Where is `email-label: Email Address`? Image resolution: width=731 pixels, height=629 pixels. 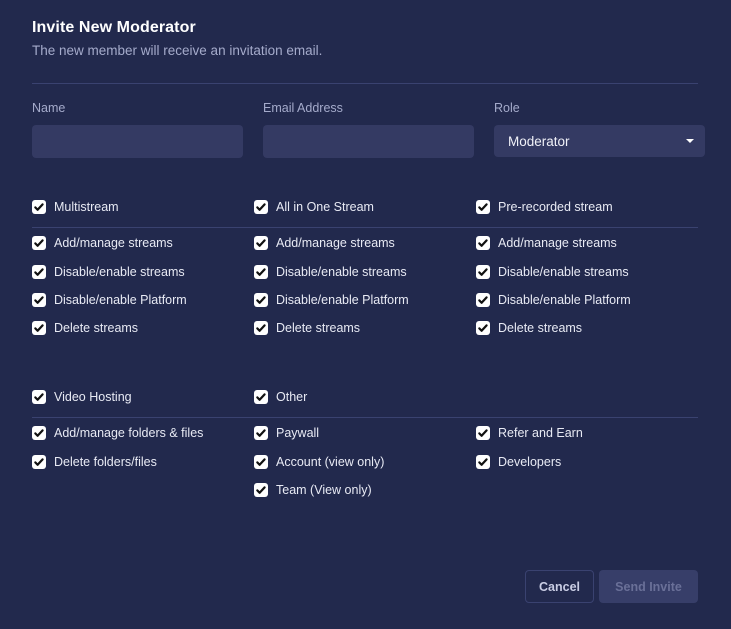
email-label: Email Address is located at coordinates (303, 108).